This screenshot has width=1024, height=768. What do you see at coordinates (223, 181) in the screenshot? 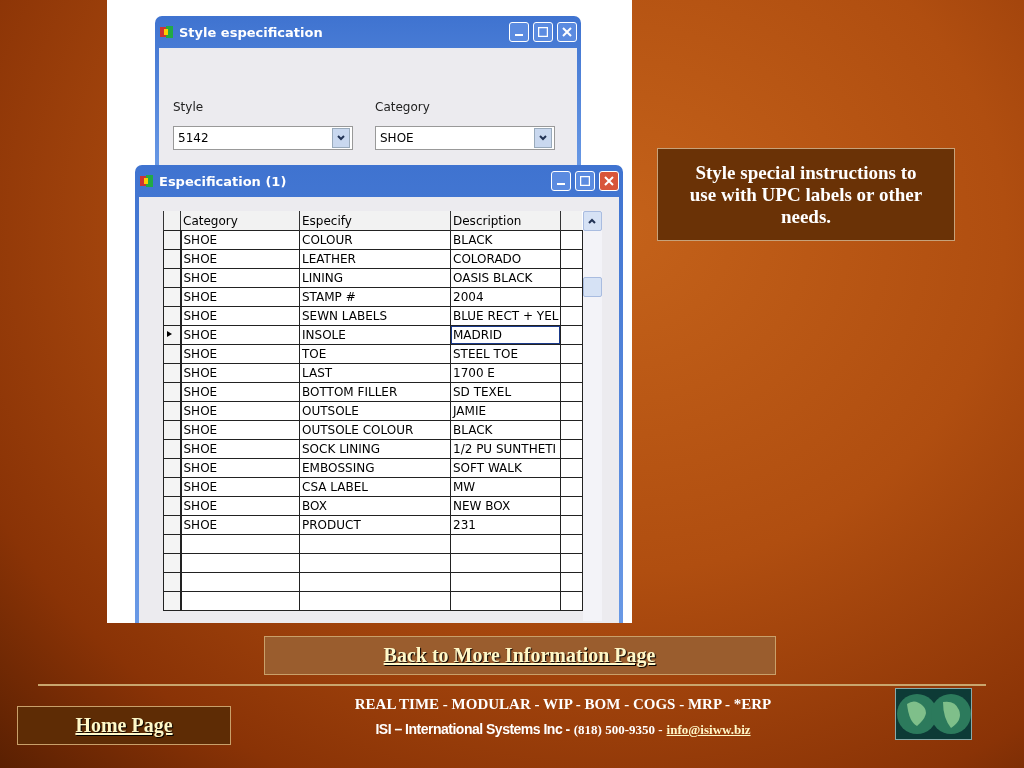
I see `window-title: Especification (1)` at bounding box center [223, 181].